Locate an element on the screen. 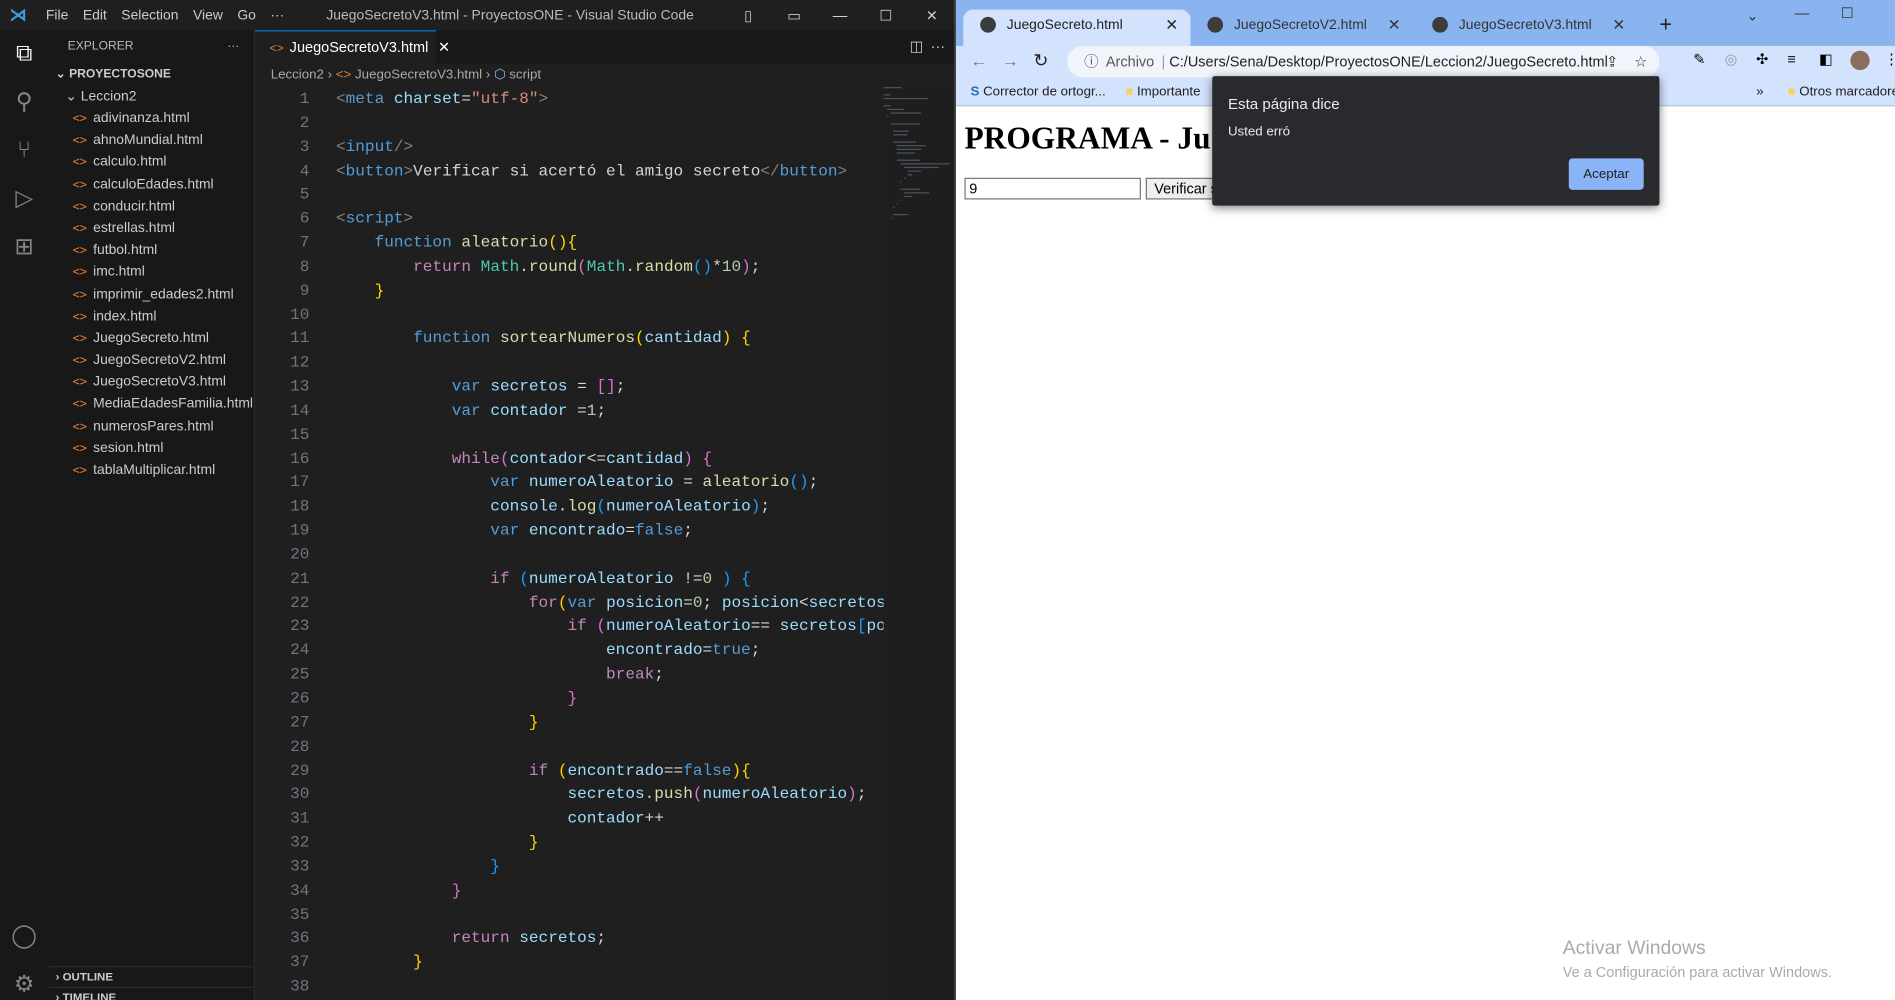  code-token: ; is located at coordinates (688, 530).